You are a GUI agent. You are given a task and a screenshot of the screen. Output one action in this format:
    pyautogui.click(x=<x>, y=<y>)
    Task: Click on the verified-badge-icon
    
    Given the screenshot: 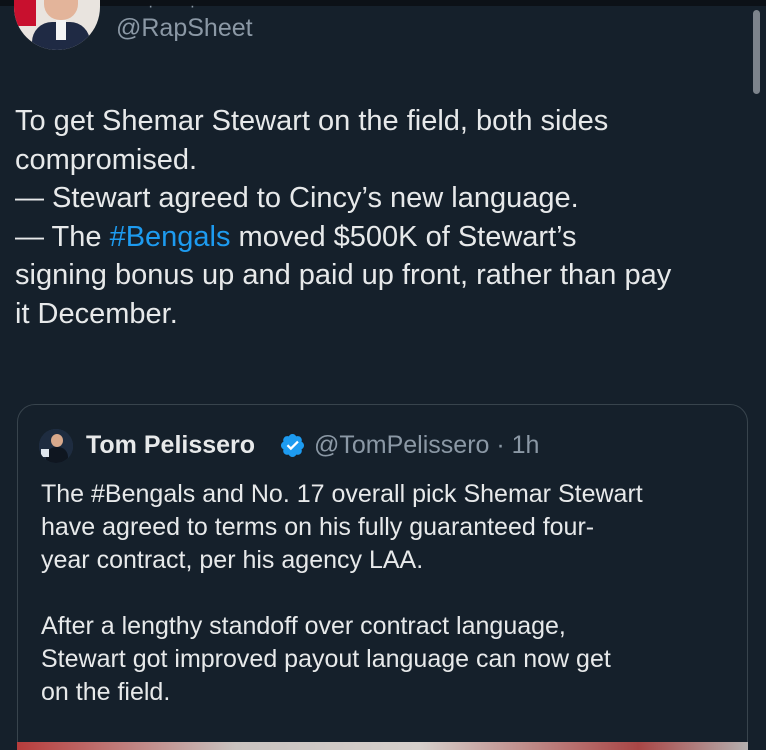 What is the action you would take?
    pyautogui.click(x=292, y=445)
    